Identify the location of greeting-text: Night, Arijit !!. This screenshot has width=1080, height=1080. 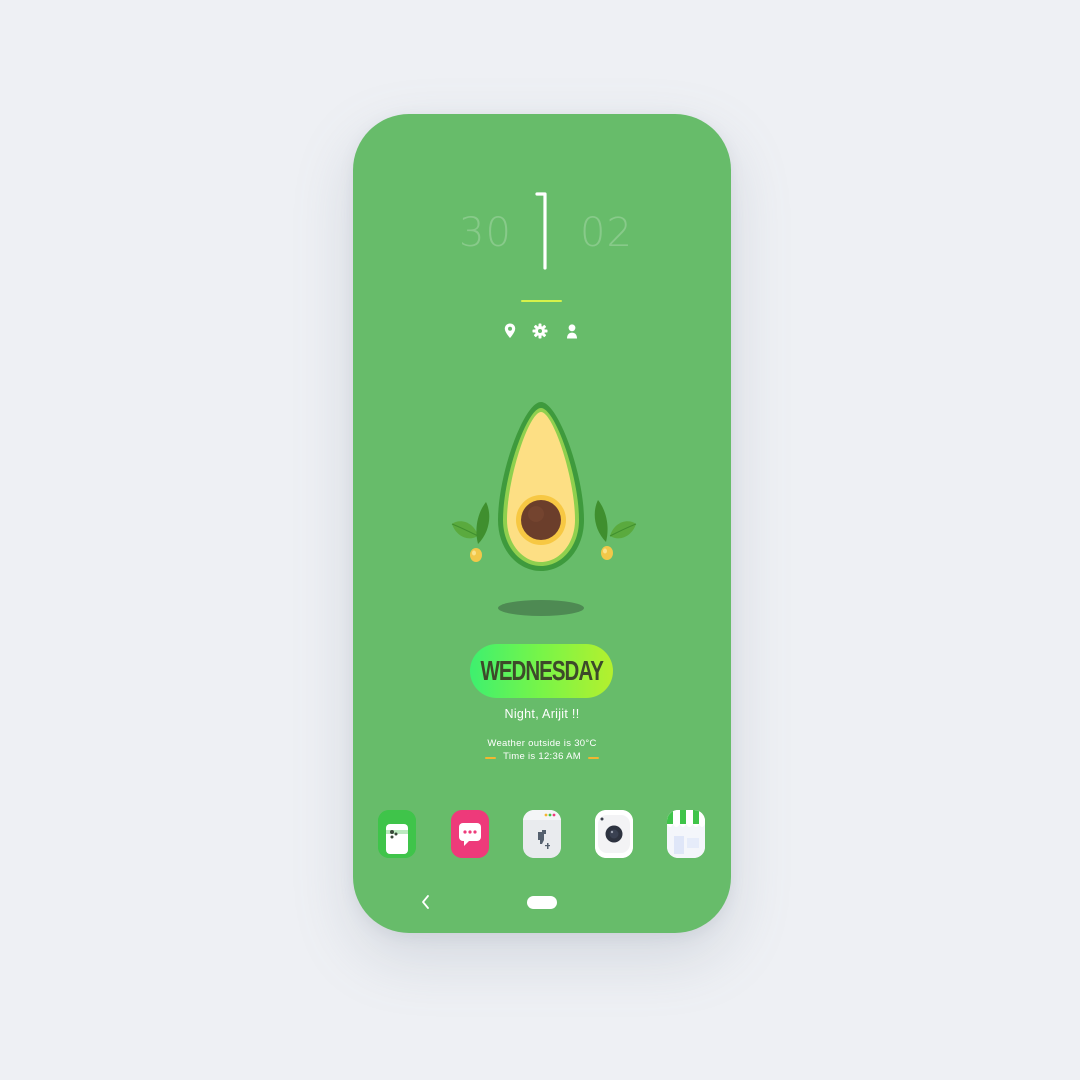
(542, 714).